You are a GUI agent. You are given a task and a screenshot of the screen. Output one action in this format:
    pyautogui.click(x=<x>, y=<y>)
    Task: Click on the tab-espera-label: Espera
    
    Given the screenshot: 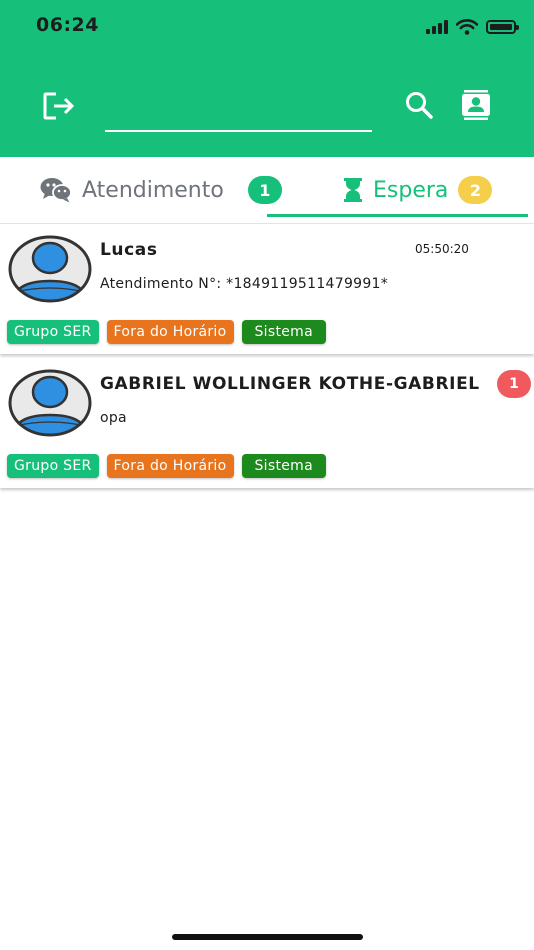 What is the action you would take?
    pyautogui.click(x=411, y=190)
    